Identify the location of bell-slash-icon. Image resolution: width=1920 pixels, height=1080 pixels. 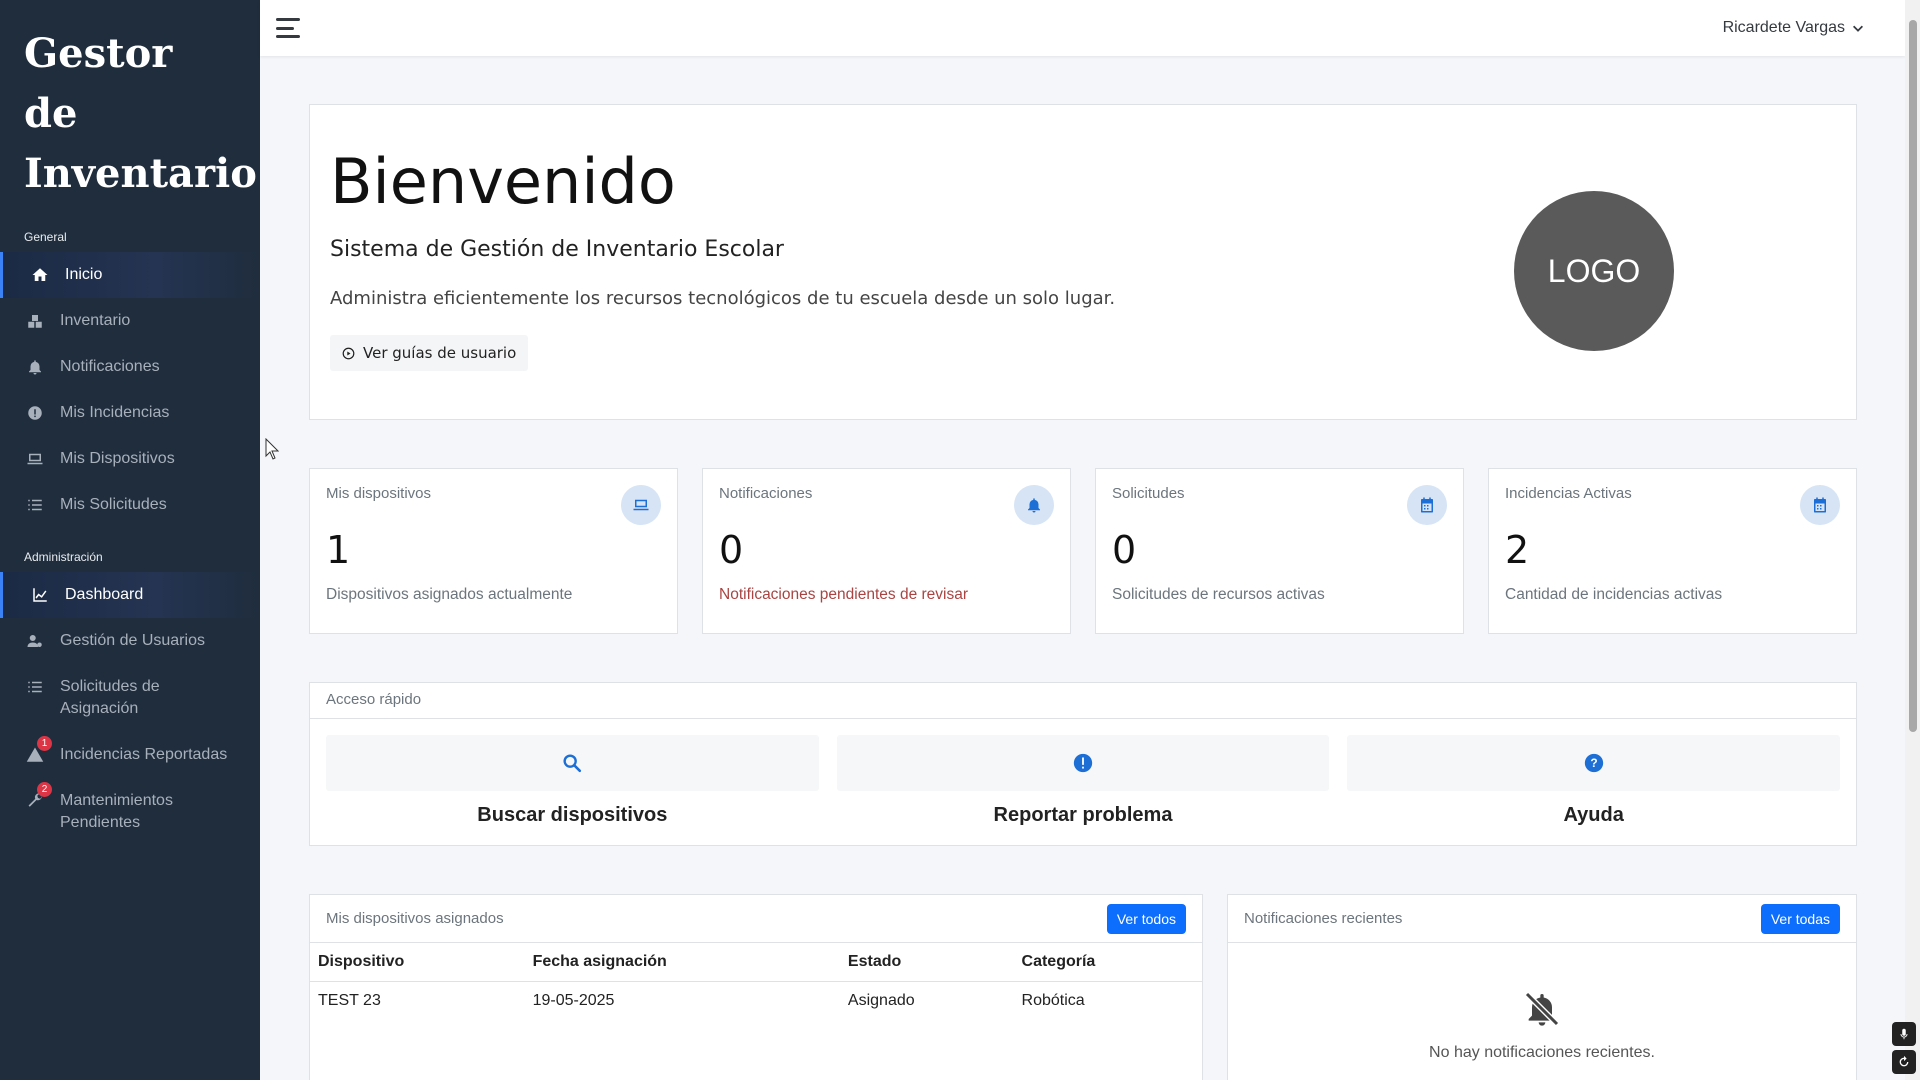
(1542, 1009).